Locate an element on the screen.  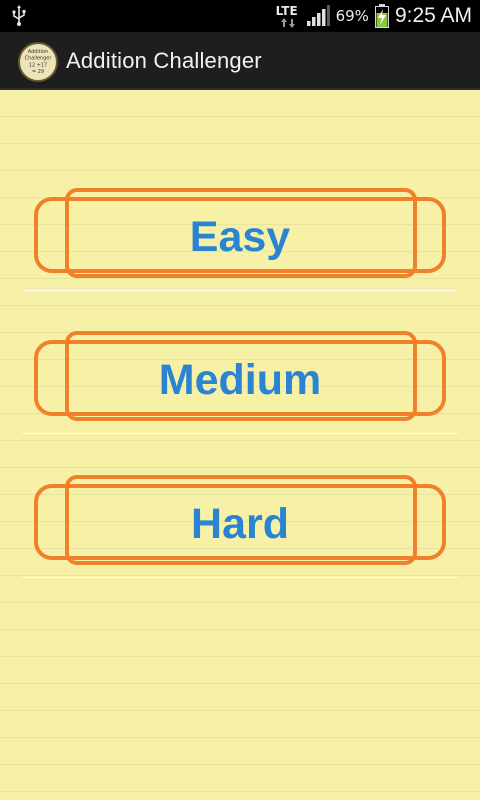
svg-text: Challenger is located at coordinates (39, 58).